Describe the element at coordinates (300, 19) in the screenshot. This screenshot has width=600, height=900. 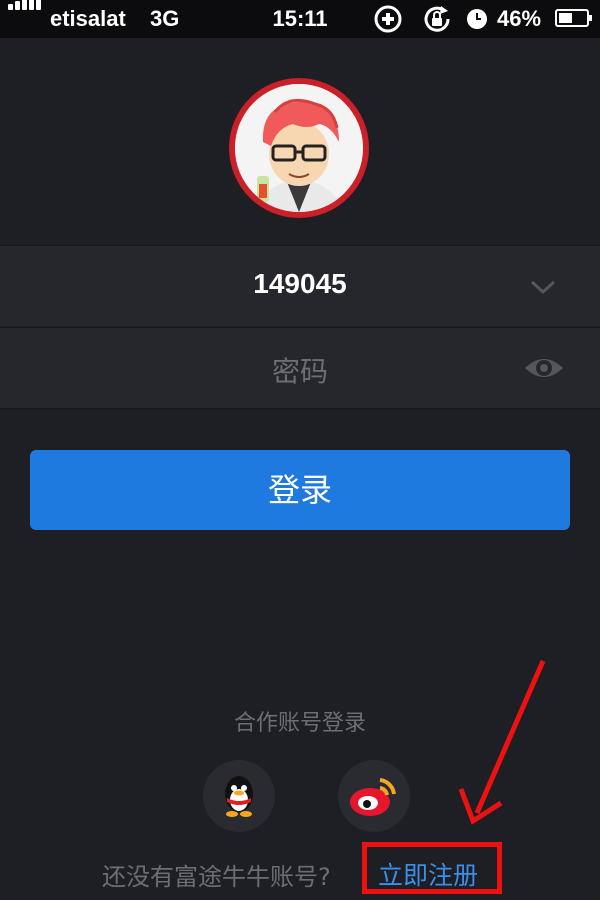
I see `status-bar: etisalat 3G 15:11 46%` at that location.